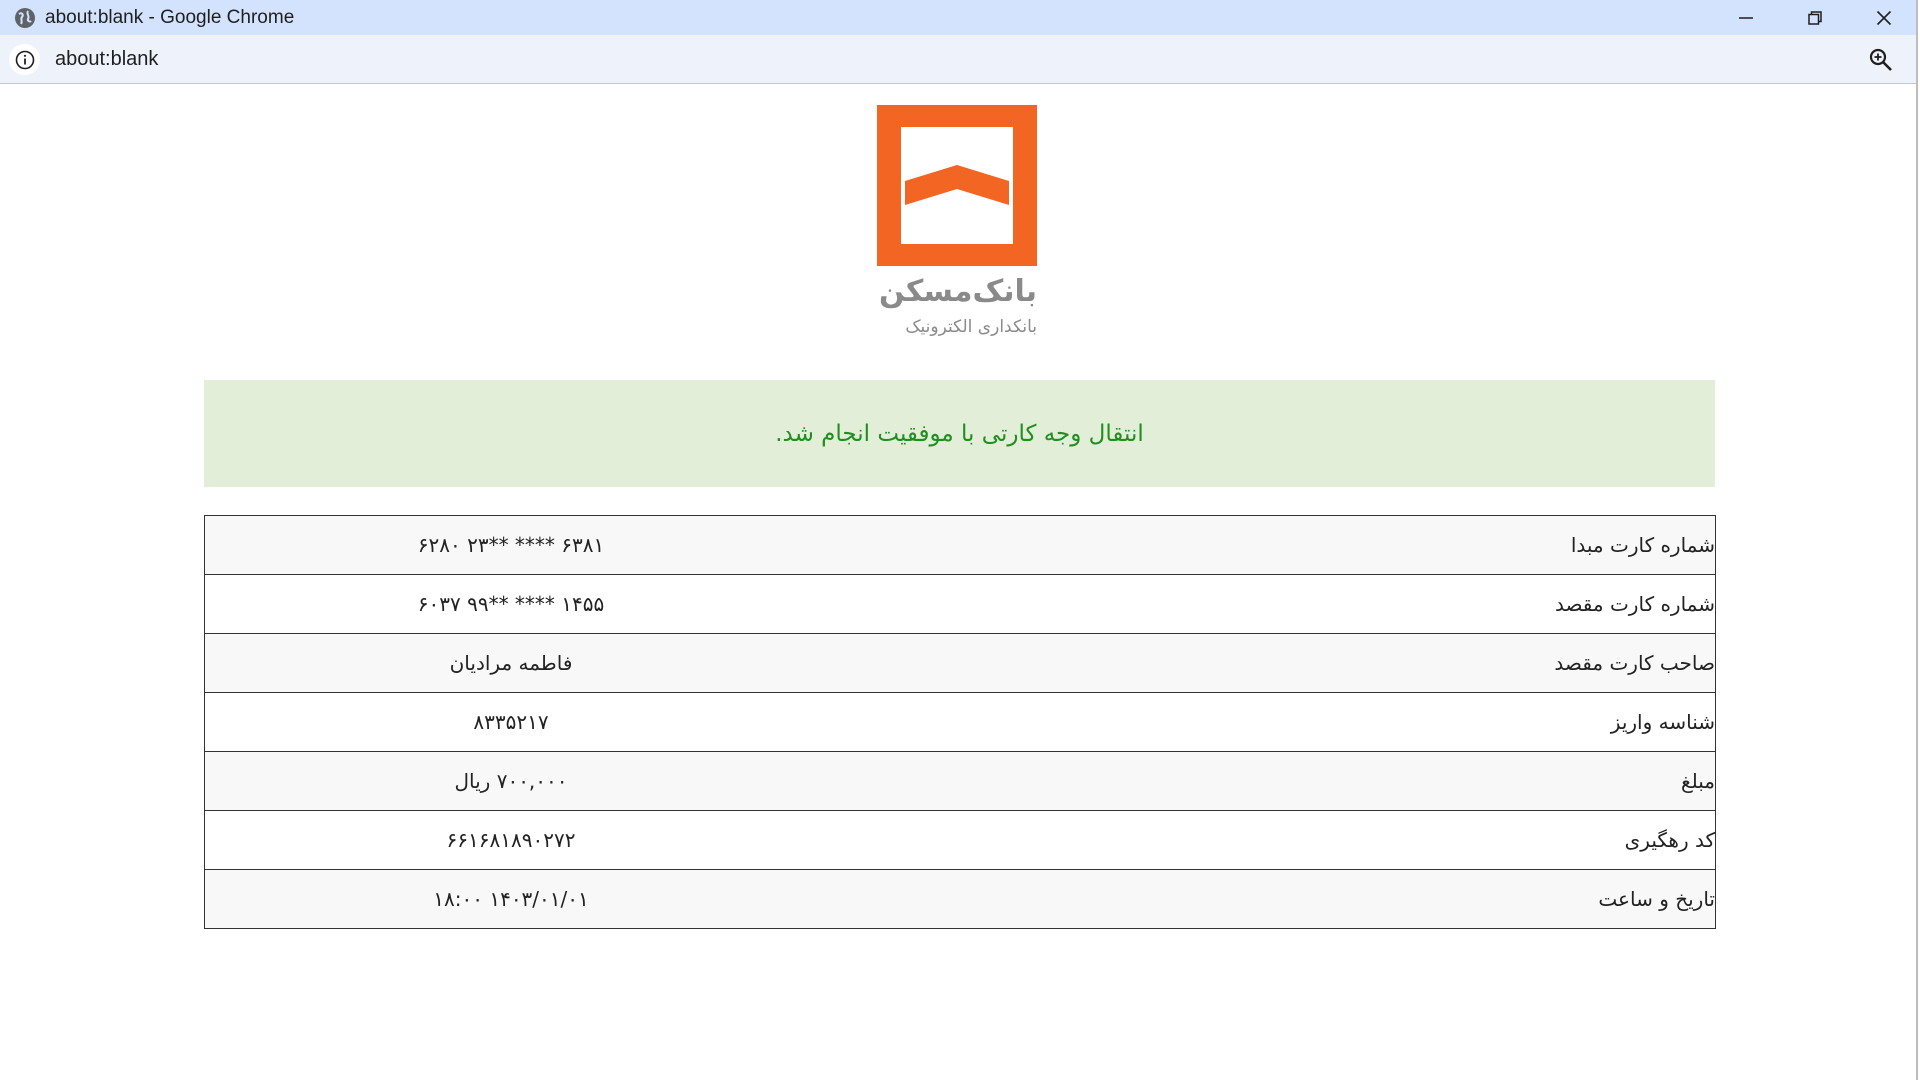 This screenshot has height=1080, width=1920. What do you see at coordinates (585, 840) in the screenshot?
I see `row-value: ۶۶۱۶۸۱۸۹۰۲۷۲` at bounding box center [585, 840].